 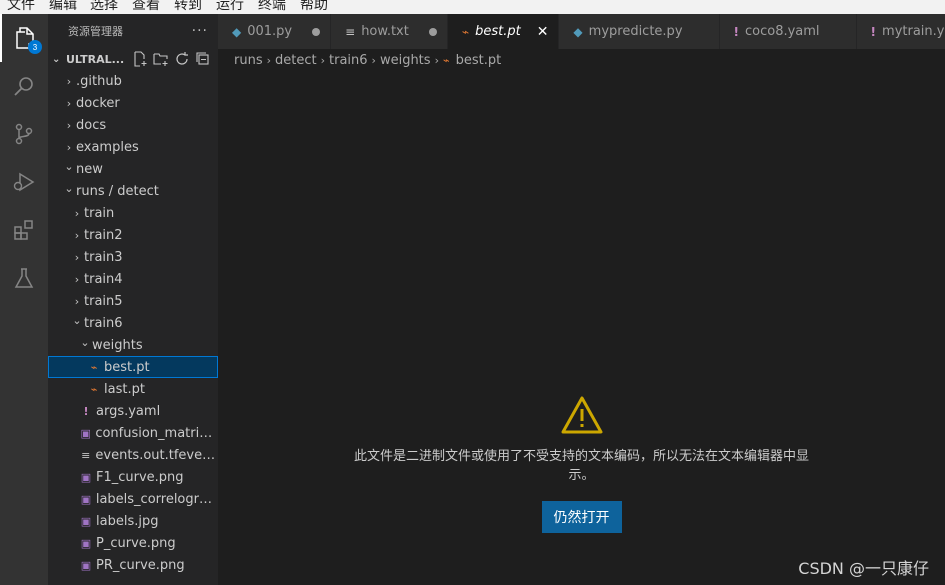 What do you see at coordinates (103, 323) in the screenshot?
I see `tree-item-label: train6` at bounding box center [103, 323].